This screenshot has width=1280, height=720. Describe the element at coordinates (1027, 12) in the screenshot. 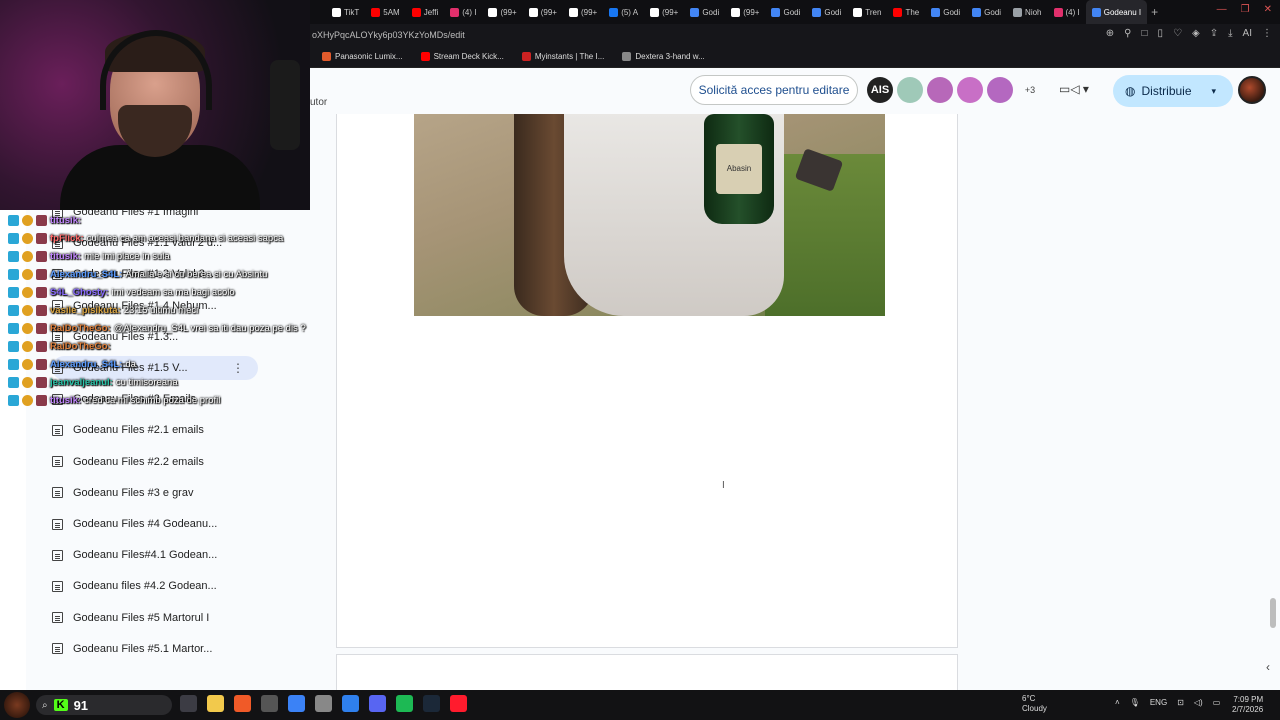

I see `browser-tab: Nioh` at that location.